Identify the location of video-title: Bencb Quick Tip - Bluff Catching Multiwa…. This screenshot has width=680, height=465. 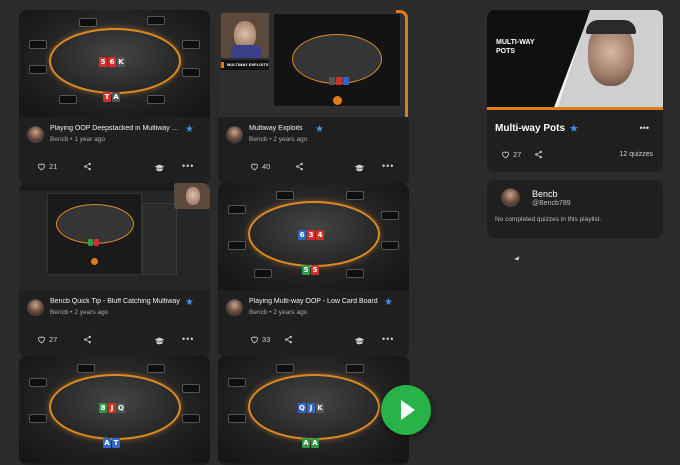
(115, 301).